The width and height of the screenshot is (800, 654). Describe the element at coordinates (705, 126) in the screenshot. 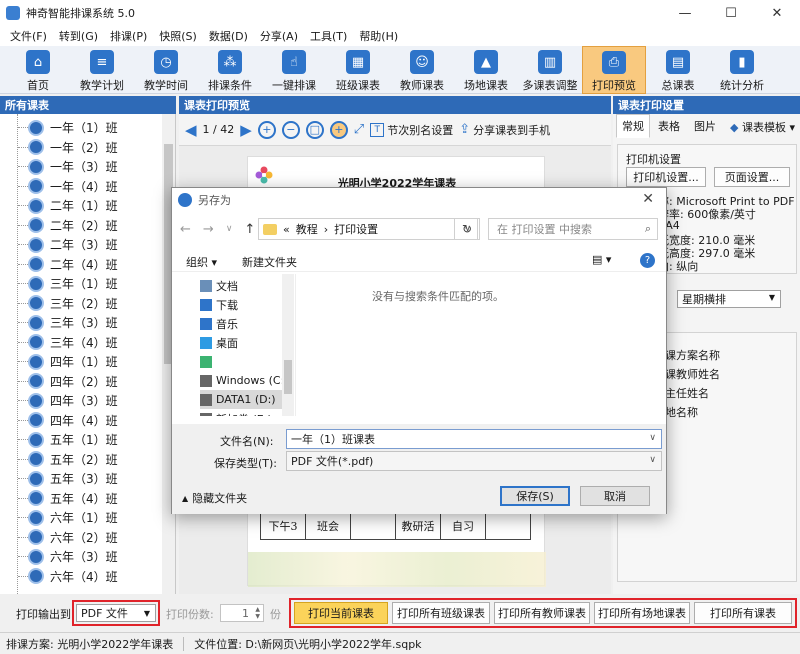

I see `tab-image: 图片` at that location.